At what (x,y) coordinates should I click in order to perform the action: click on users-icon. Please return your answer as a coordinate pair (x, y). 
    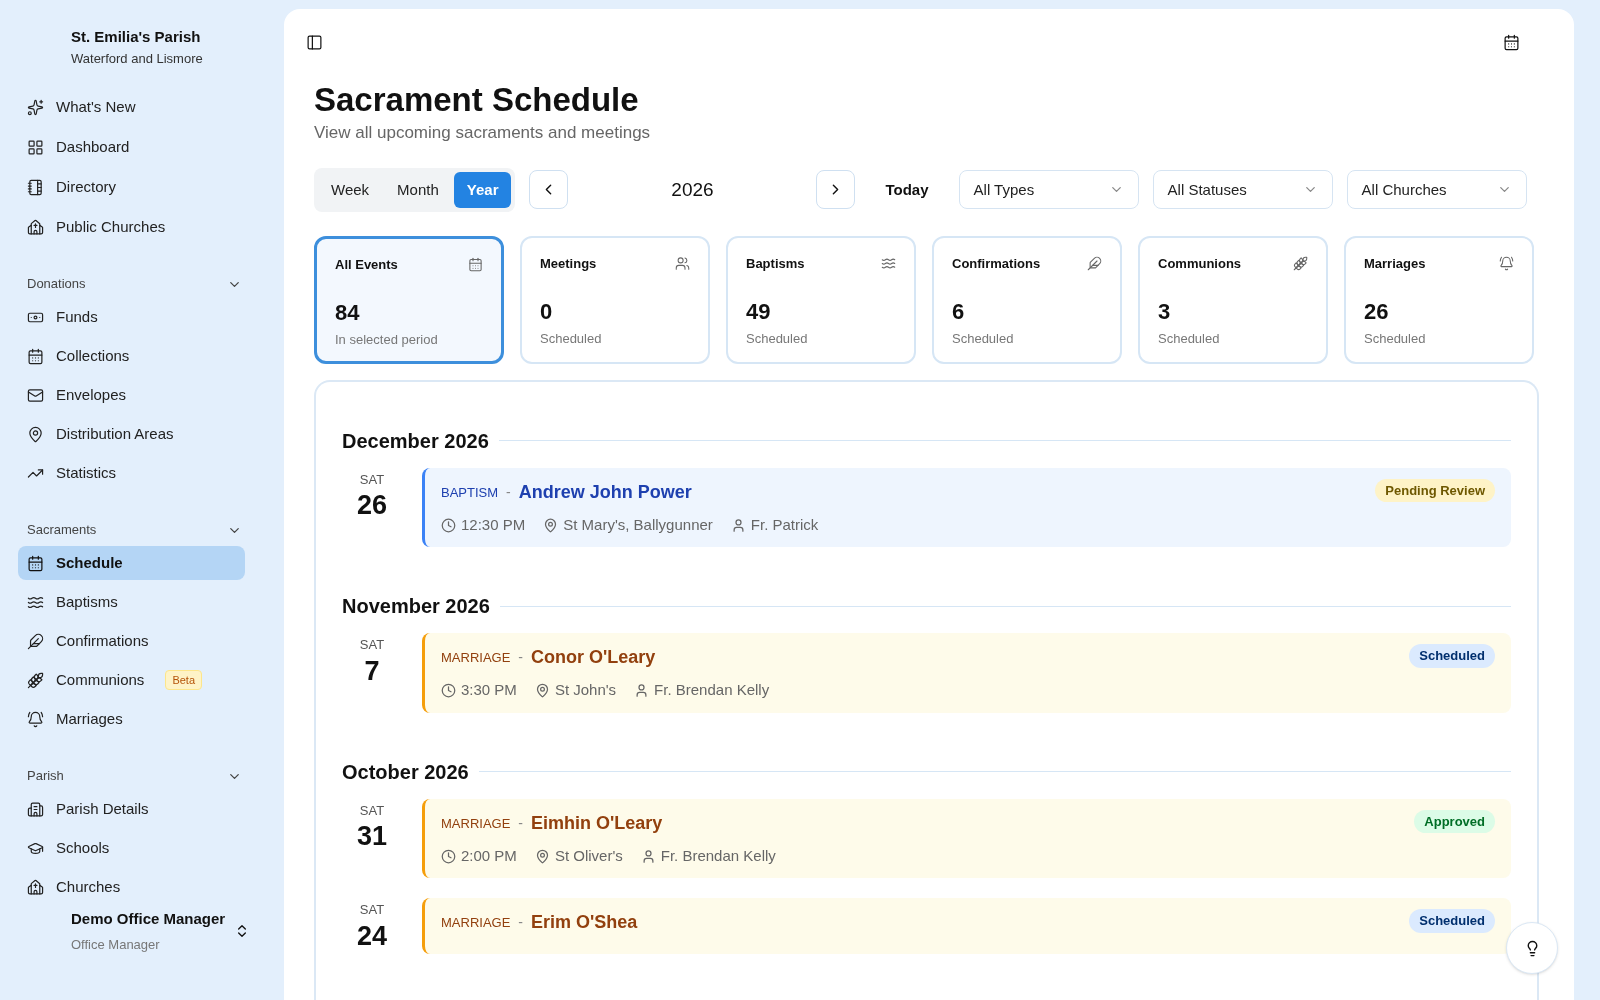
    Looking at the image, I should click on (682, 263).